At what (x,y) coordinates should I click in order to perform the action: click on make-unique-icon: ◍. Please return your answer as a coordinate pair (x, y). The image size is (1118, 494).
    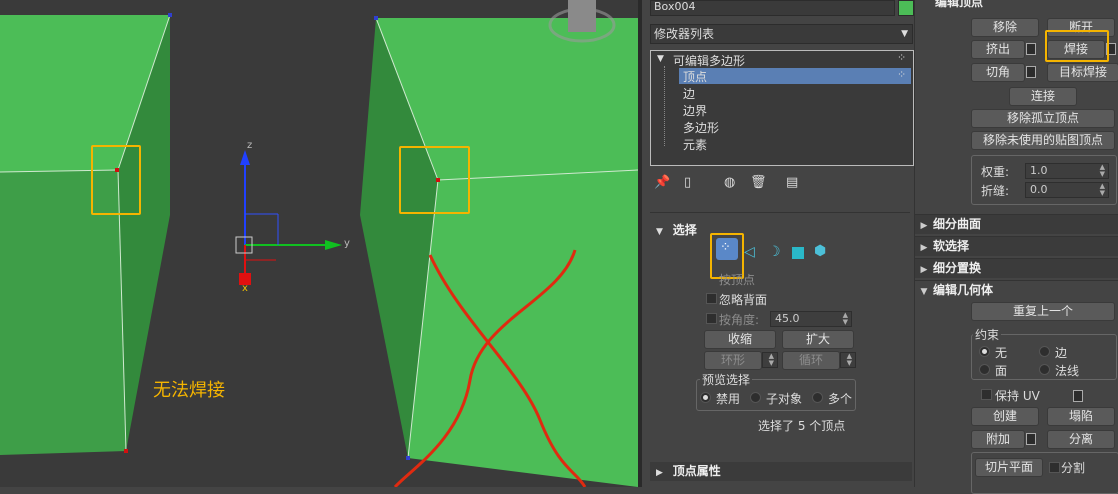
    Looking at the image, I should click on (729, 182).